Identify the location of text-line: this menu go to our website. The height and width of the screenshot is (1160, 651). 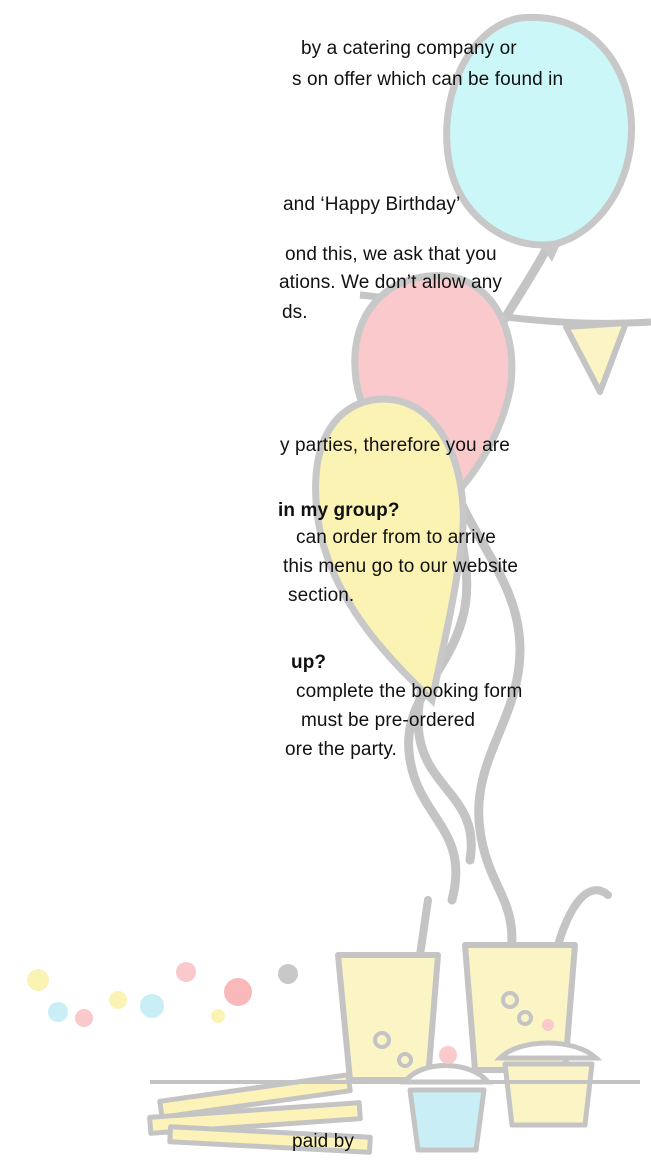
(401, 566).